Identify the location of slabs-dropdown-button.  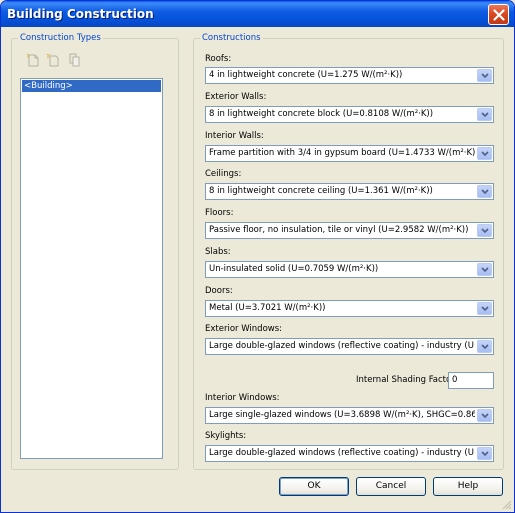
(484, 269).